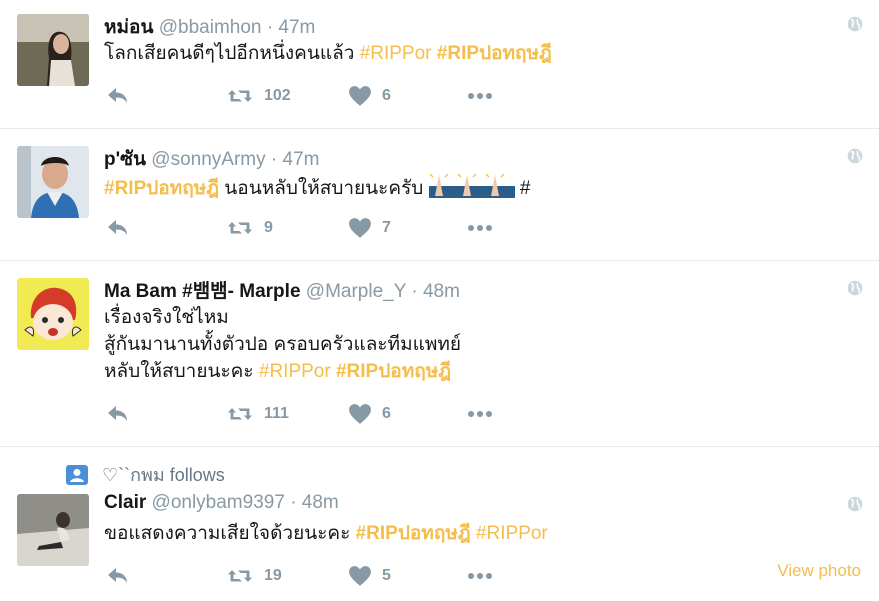 The image size is (879, 601). Describe the element at coordinates (202, 291) in the screenshot. I see `display-name: Ma Bam #뱀뱀- Marple` at that location.